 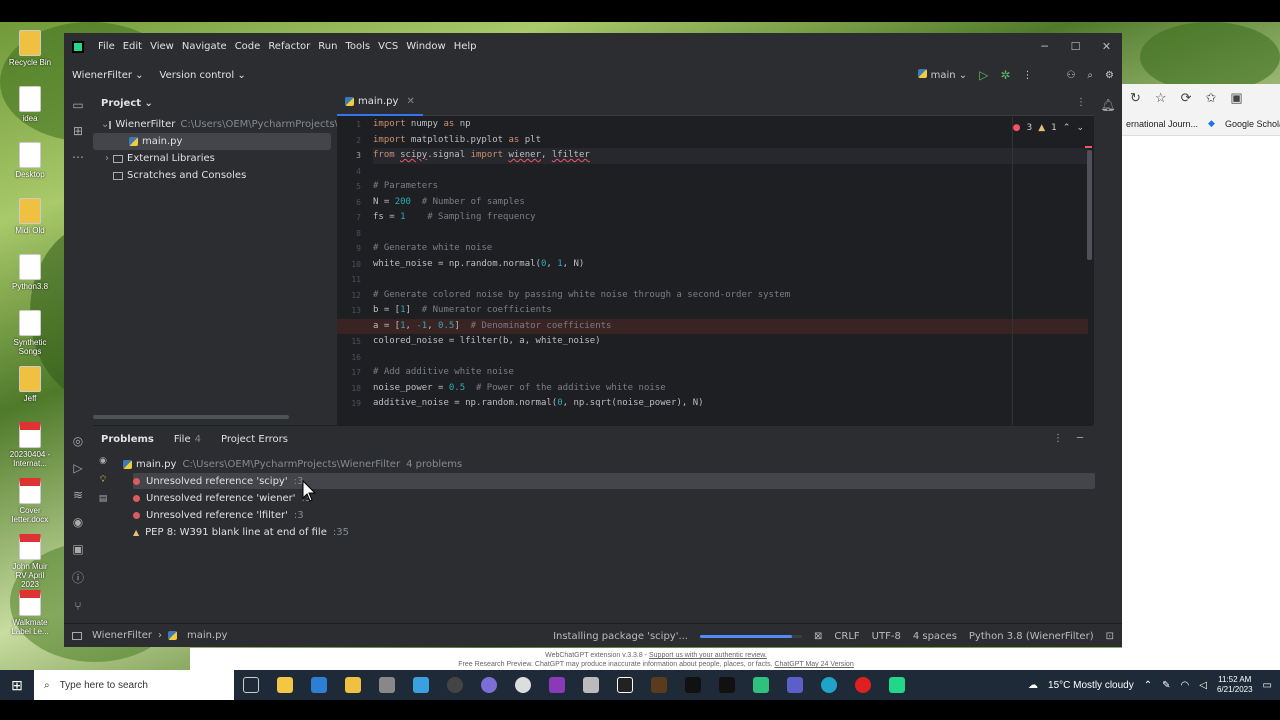 I want to click on structure-icon: ⊞, so click(x=78, y=131).